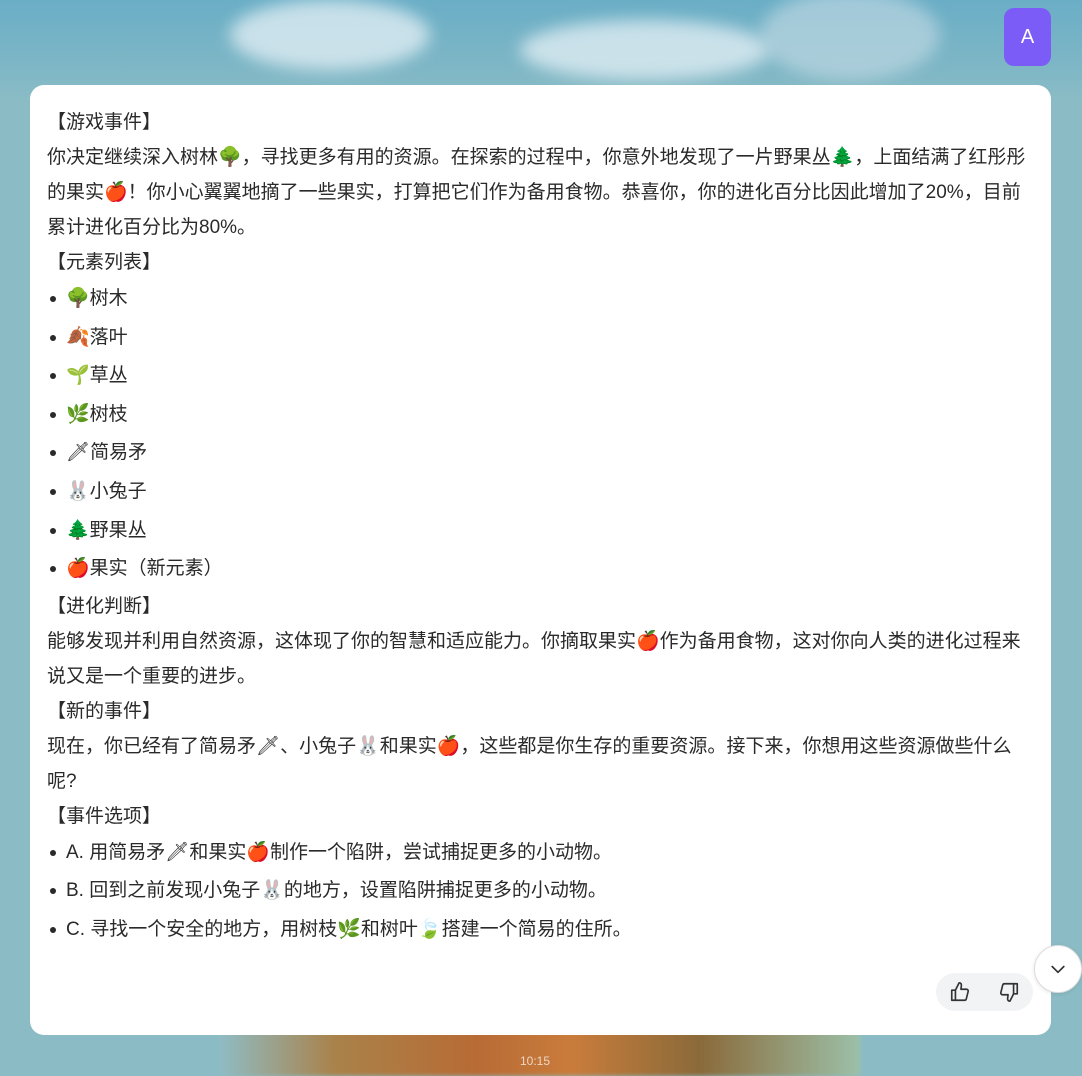 Image resolution: width=1082 pixels, height=1076 pixels. Describe the element at coordinates (542, 492) in the screenshot. I see `list-item: 🐰小兔子` at that location.